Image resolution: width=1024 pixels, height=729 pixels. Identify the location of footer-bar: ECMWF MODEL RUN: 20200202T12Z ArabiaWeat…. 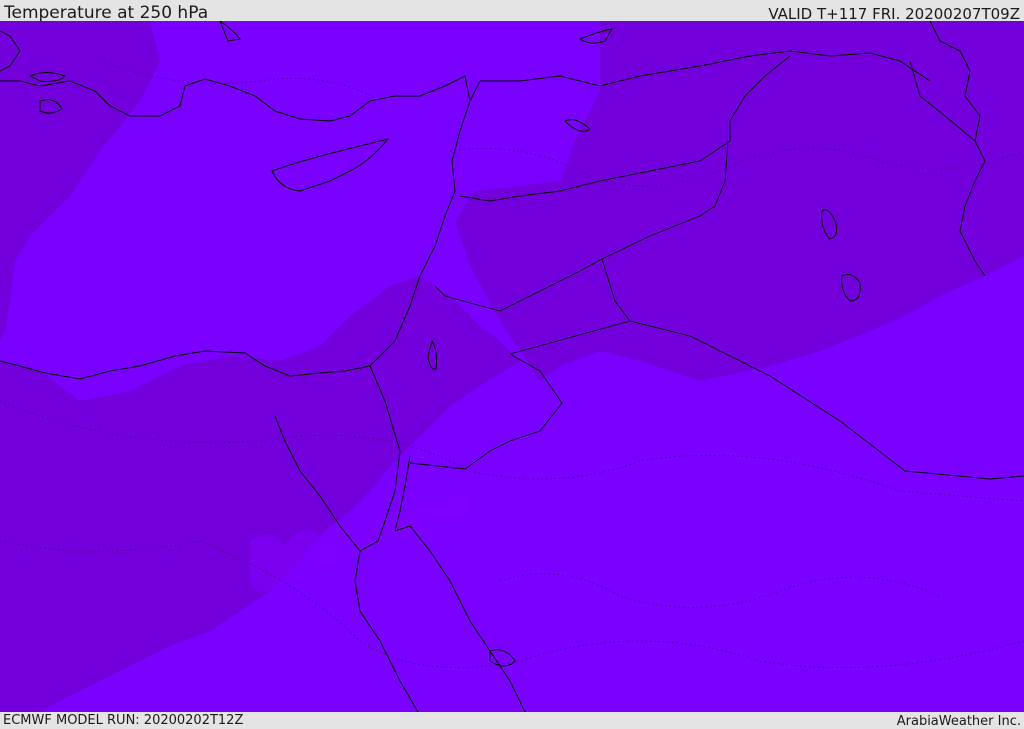
(512, 720).